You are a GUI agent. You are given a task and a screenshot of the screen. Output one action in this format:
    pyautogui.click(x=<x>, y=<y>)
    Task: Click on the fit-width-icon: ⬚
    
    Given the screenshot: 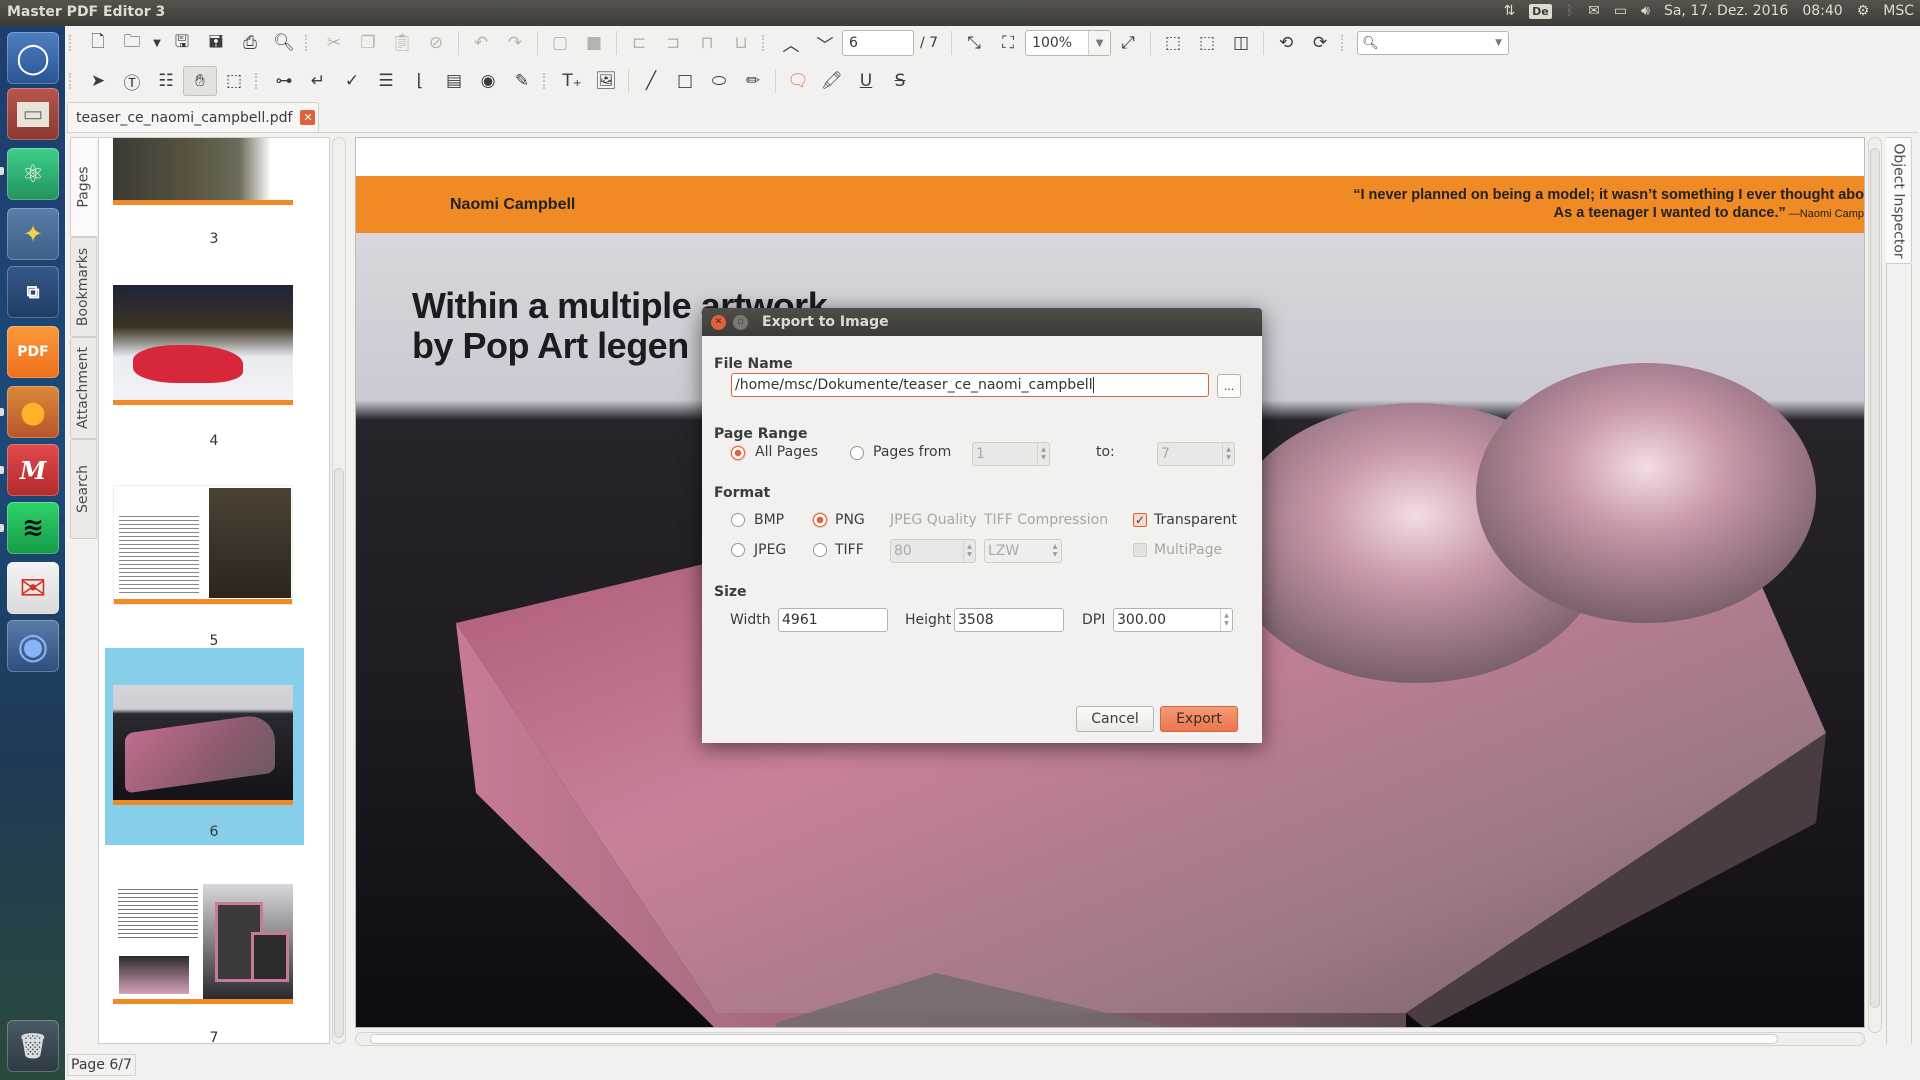 What is the action you would take?
    pyautogui.click(x=1173, y=43)
    